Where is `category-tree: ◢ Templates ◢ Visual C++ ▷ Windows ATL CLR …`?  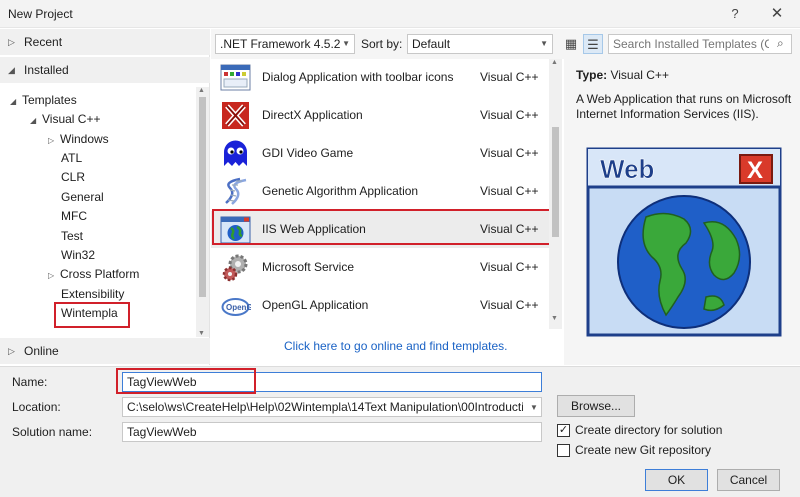 category-tree: ◢ Templates ◢ Visual C++ ▷ Windows ATL CLR … is located at coordinates (98, 212).